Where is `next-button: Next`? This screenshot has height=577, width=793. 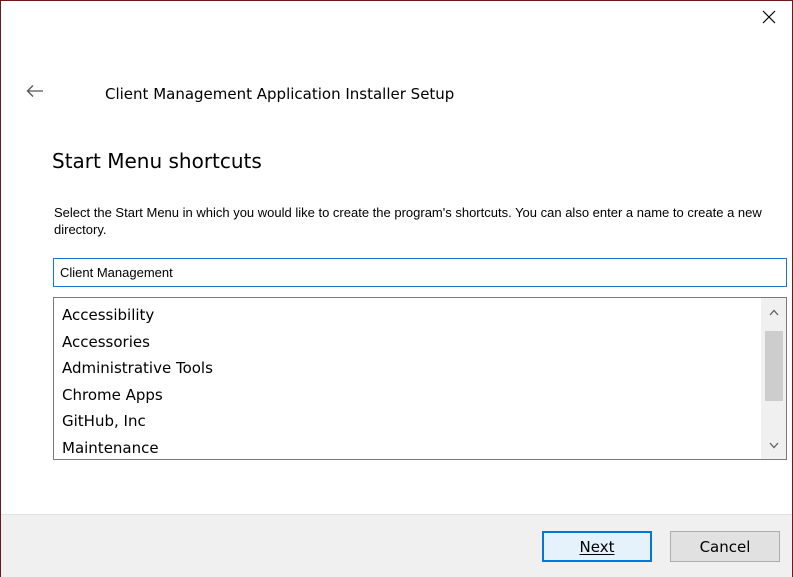 next-button: Next is located at coordinates (597, 546).